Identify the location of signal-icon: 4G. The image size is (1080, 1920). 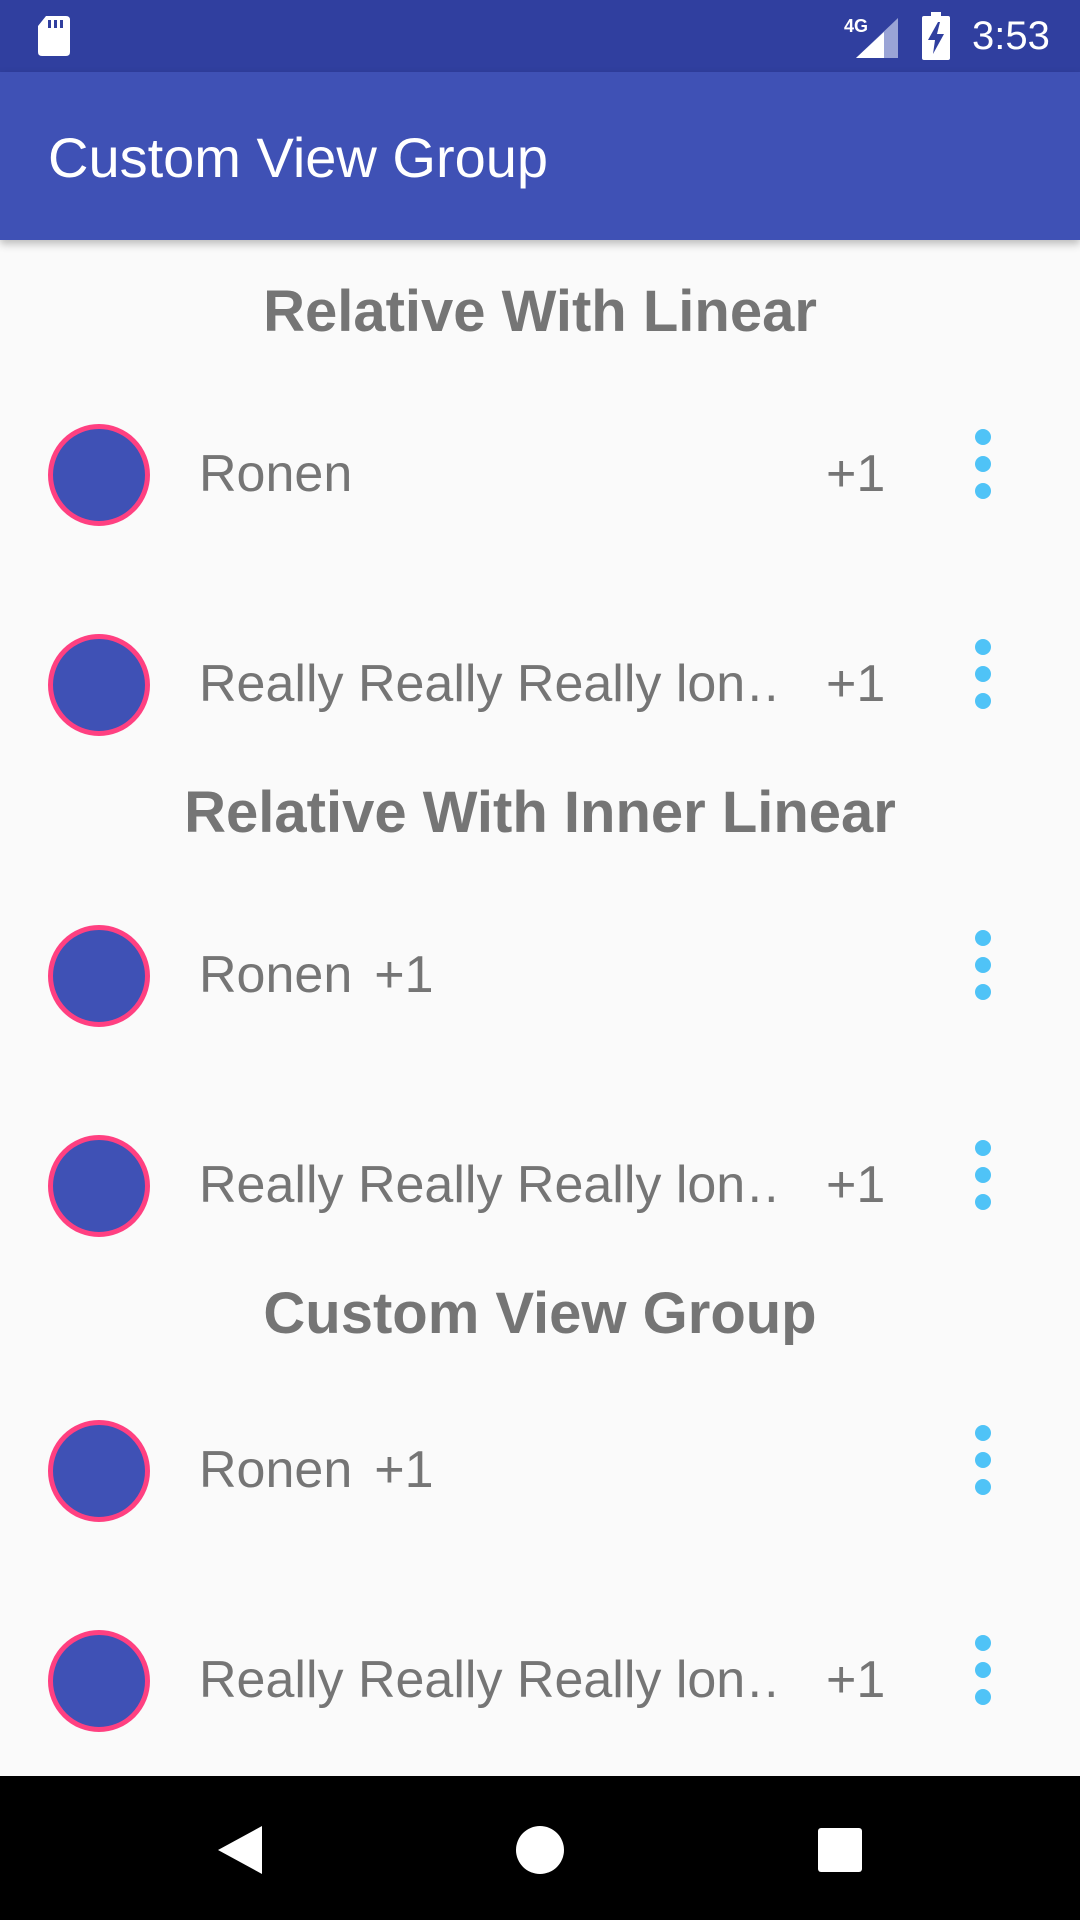
(871, 37).